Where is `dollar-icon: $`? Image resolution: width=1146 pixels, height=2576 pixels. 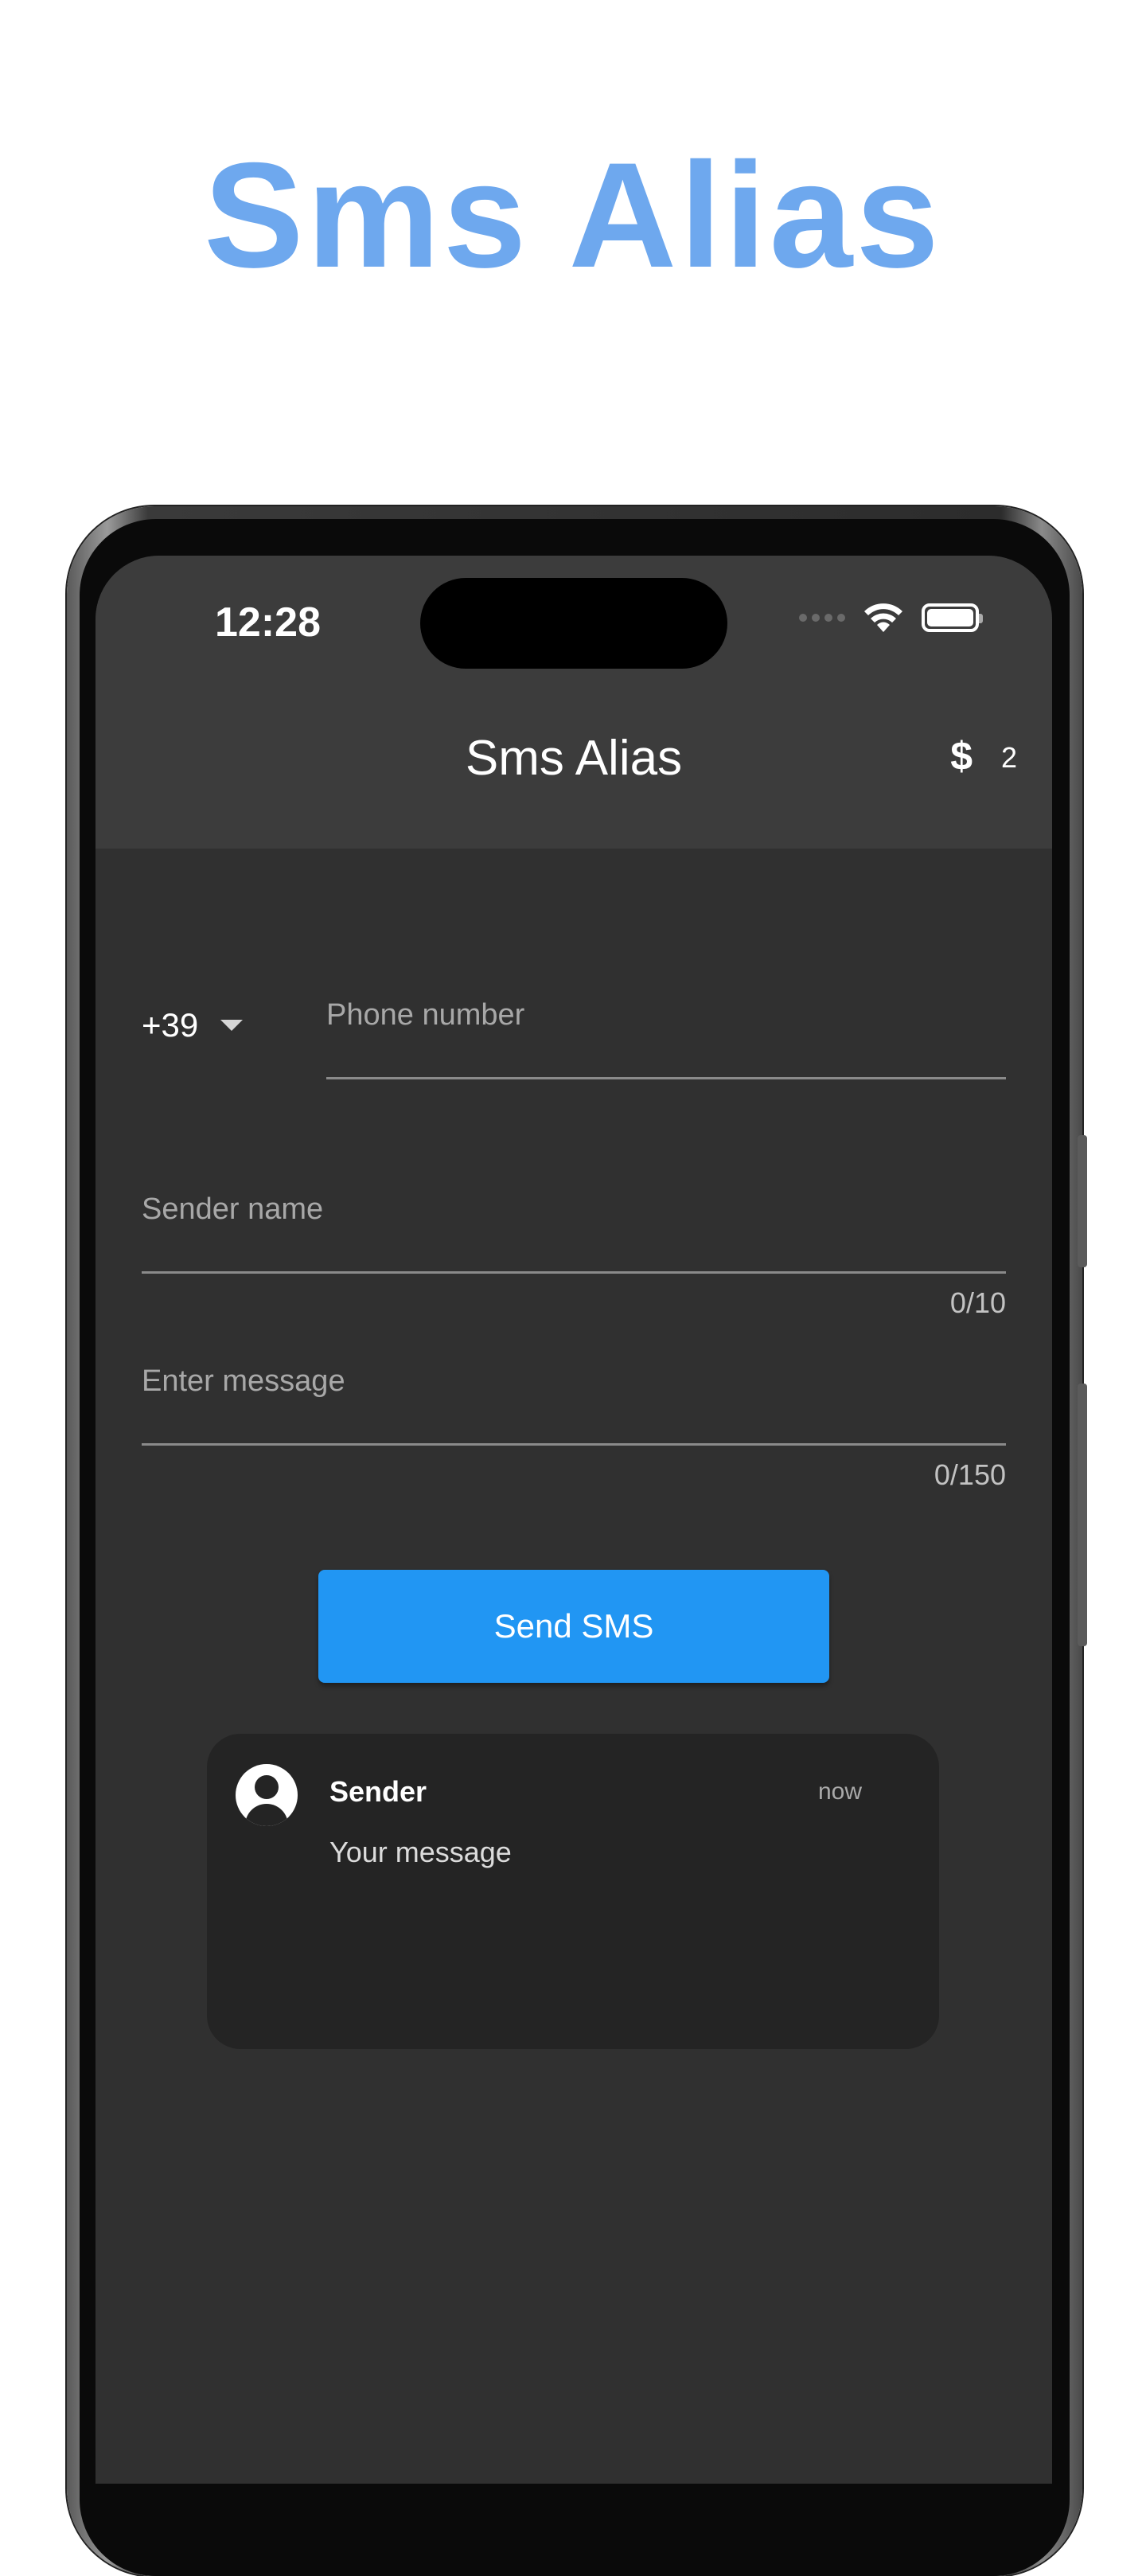
dollar-icon: $ is located at coordinates (961, 756).